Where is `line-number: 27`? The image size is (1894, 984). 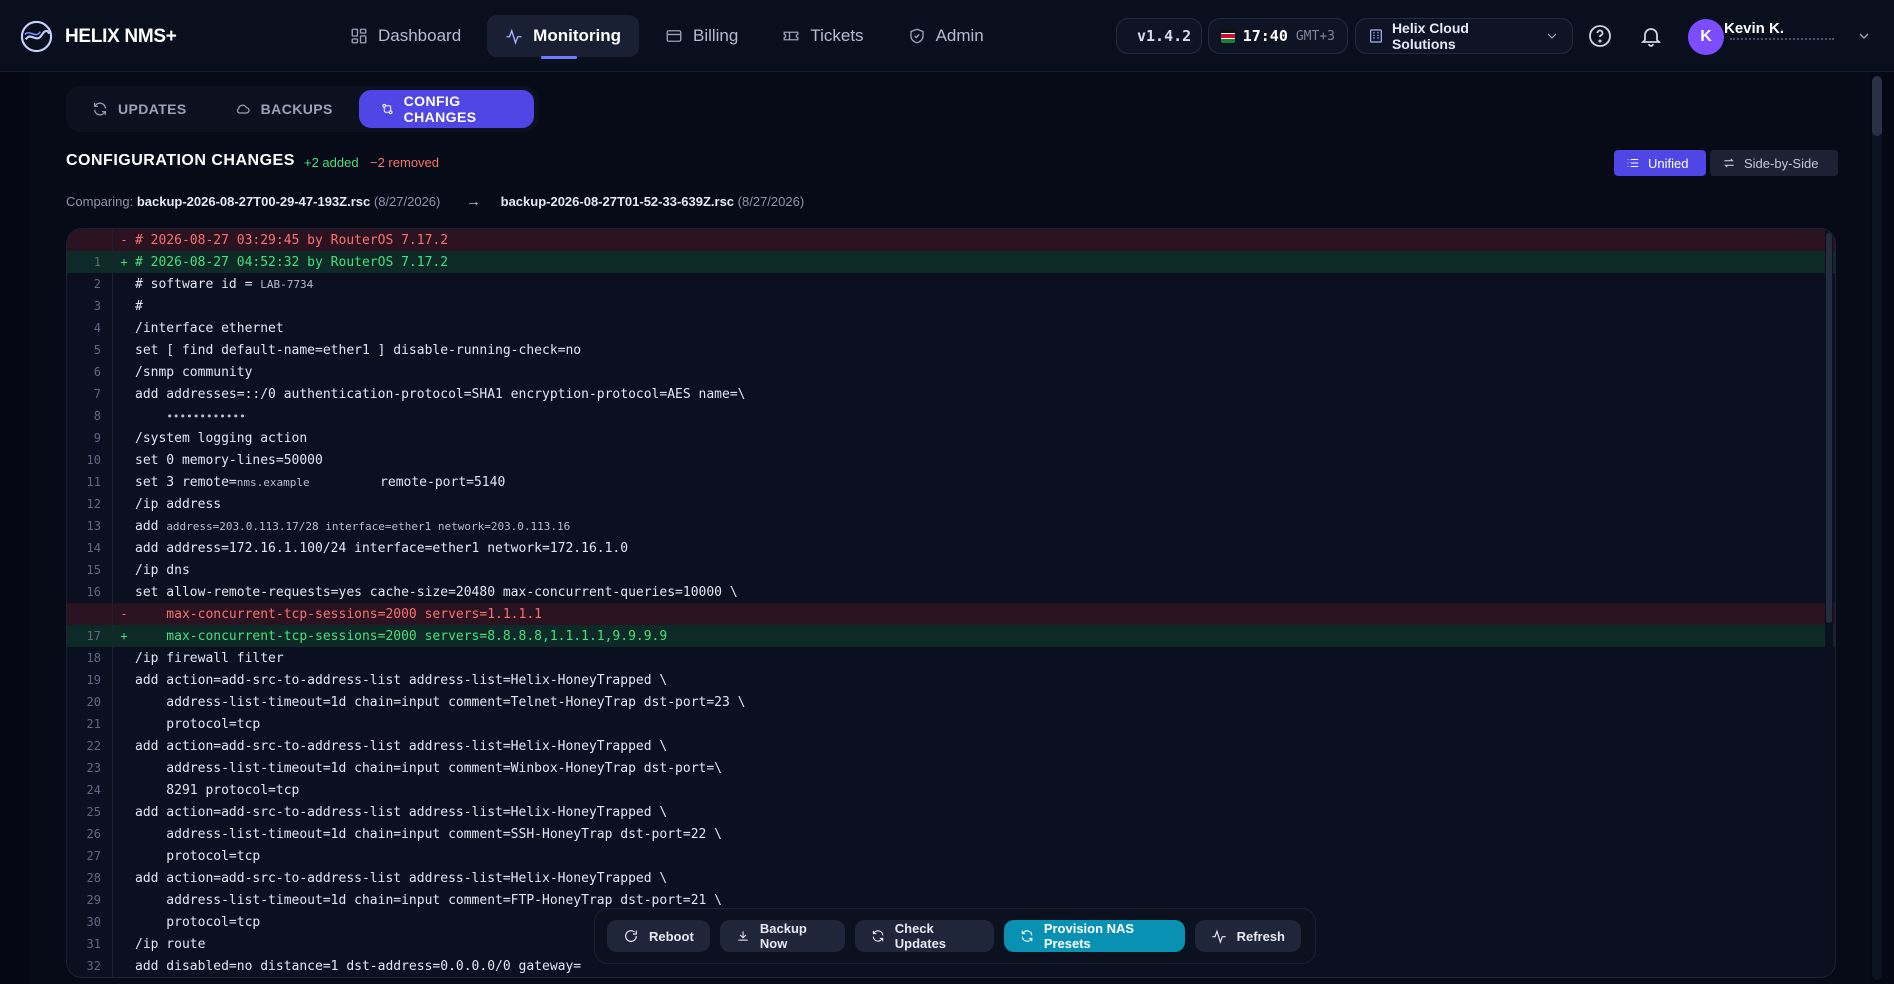
line-number: 27 is located at coordinates (93, 856).